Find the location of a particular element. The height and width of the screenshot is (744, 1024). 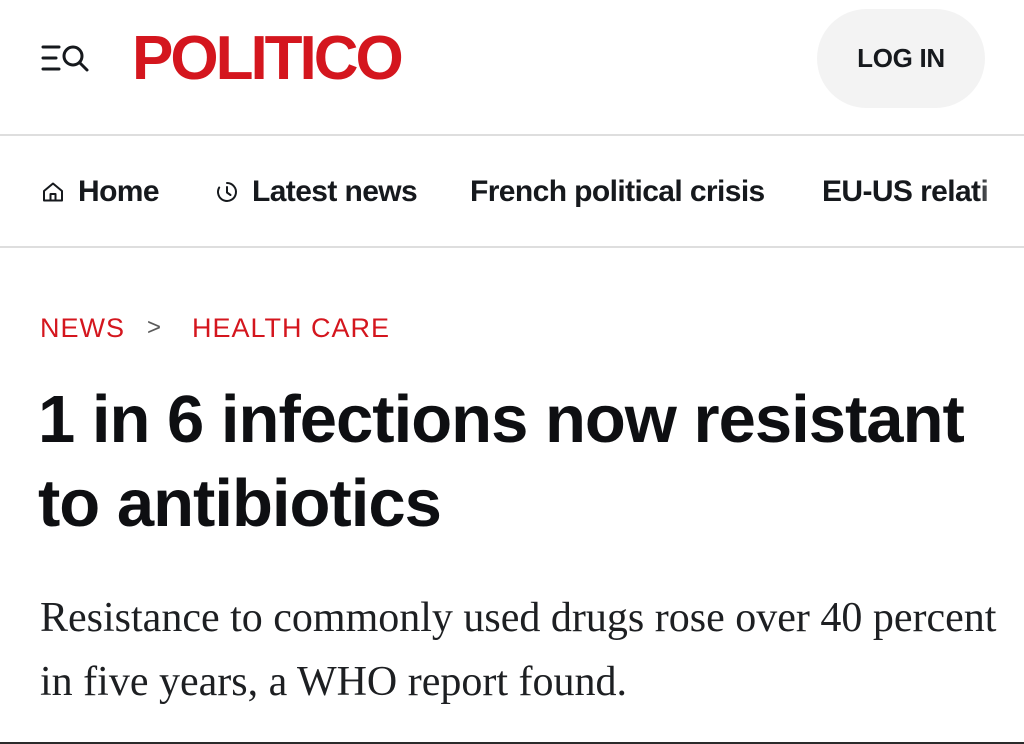

breadcrumb: NEWS > HEALTH CARE is located at coordinates (215, 328).